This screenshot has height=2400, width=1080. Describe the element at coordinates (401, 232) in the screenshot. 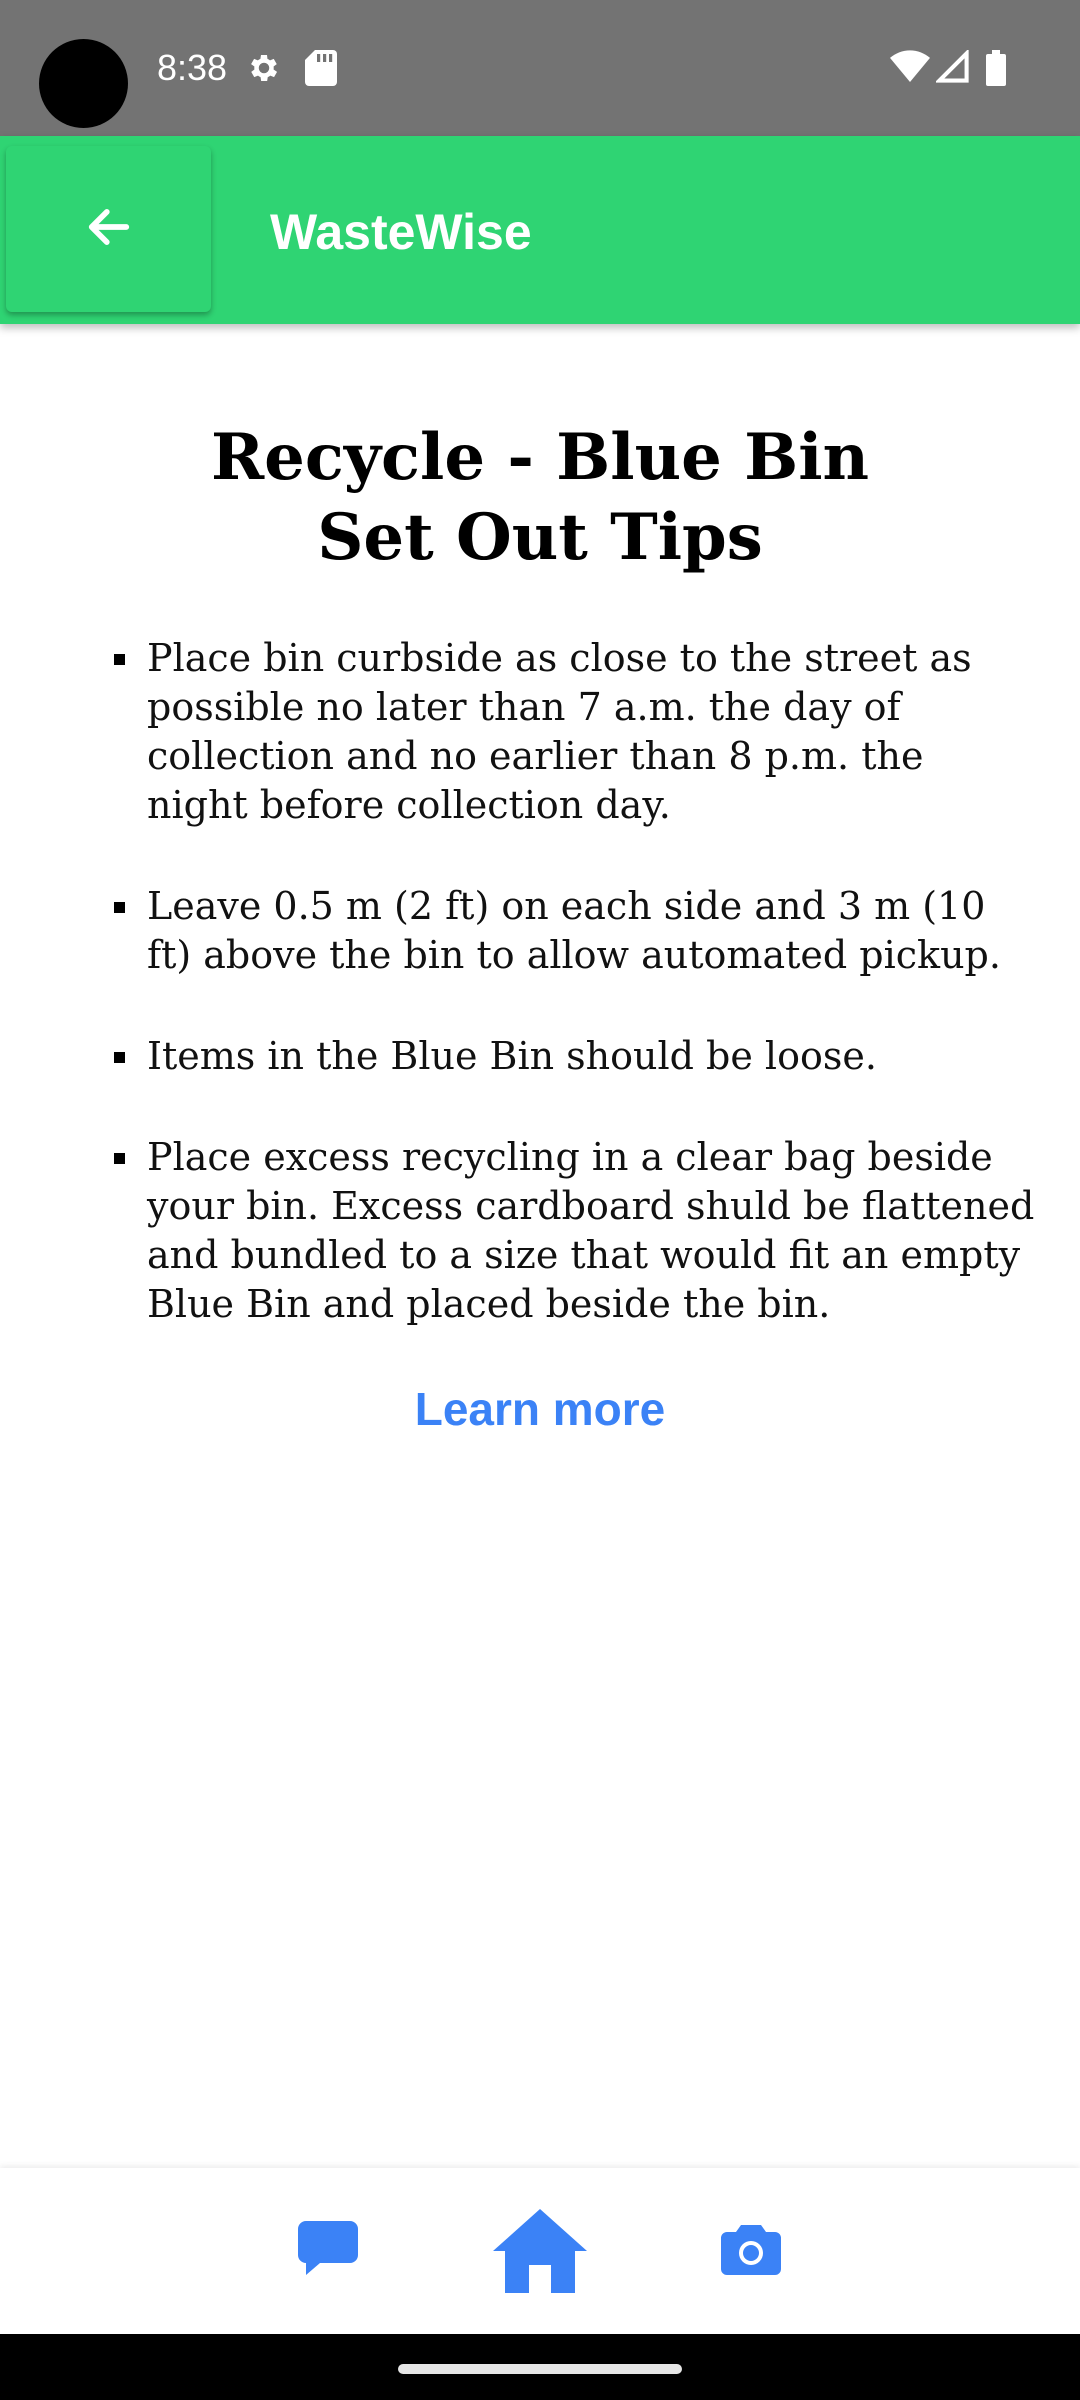

I see `app-title: WasteWise` at that location.